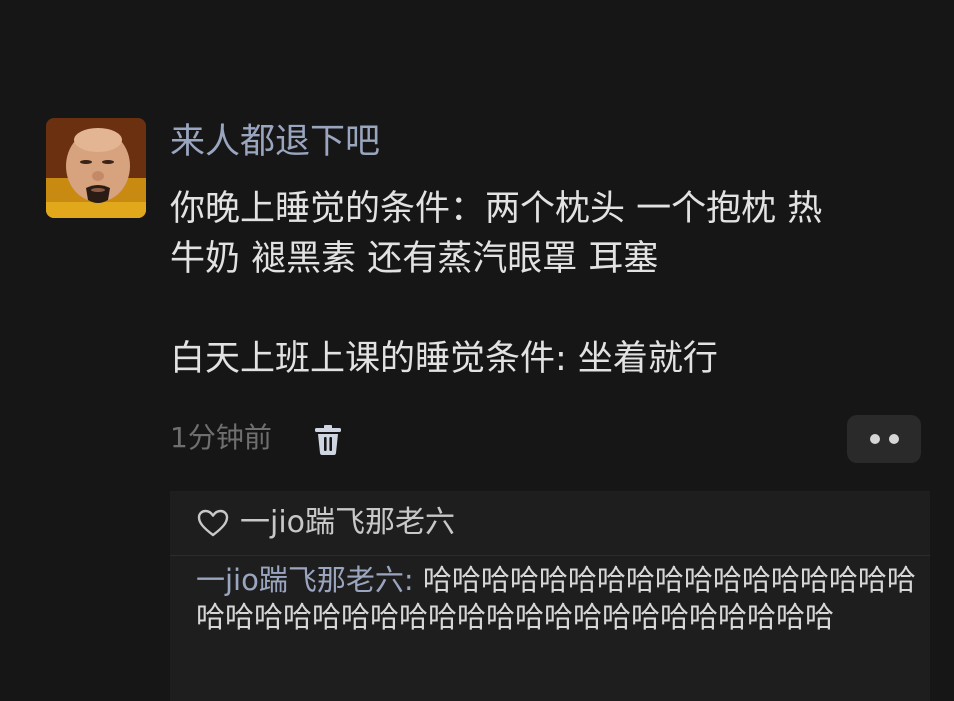 The width and height of the screenshot is (954, 701). Describe the element at coordinates (347, 523) in the screenshot. I see `liker-name: 一jio踹飞那老六` at that location.